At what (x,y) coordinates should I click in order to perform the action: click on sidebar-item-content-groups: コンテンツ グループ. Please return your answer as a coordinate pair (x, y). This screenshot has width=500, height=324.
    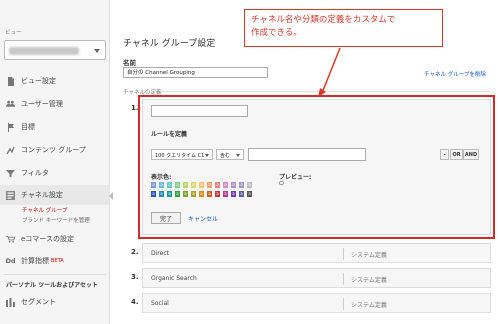
    Looking at the image, I should click on (55, 150).